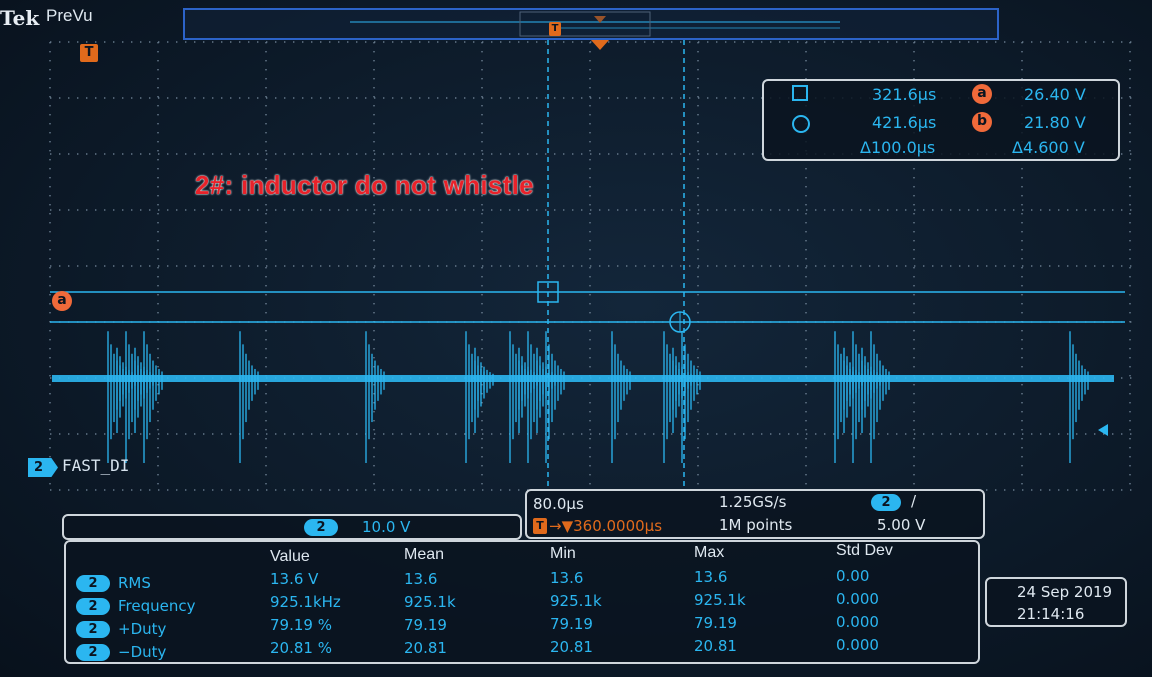 This screenshot has height=677, width=1152. Describe the element at coordinates (142, 652) in the screenshot. I see `measurement-name: −Duty` at that location.